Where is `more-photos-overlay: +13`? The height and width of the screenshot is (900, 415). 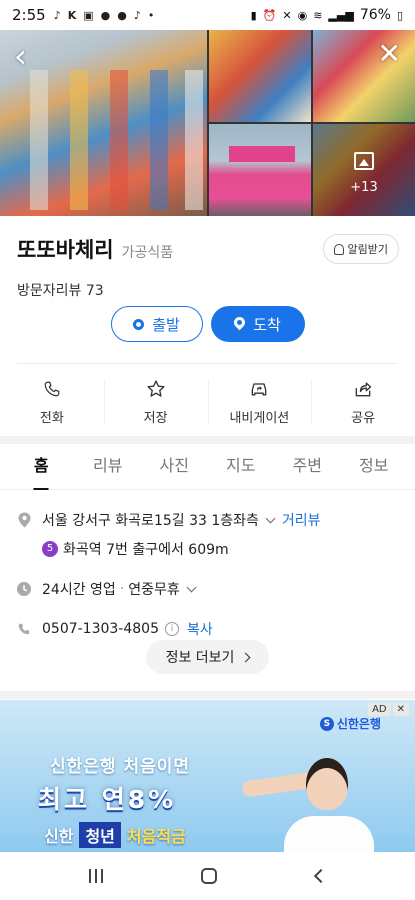 more-photos-overlay: +13 is located at coordinates (364, 173).